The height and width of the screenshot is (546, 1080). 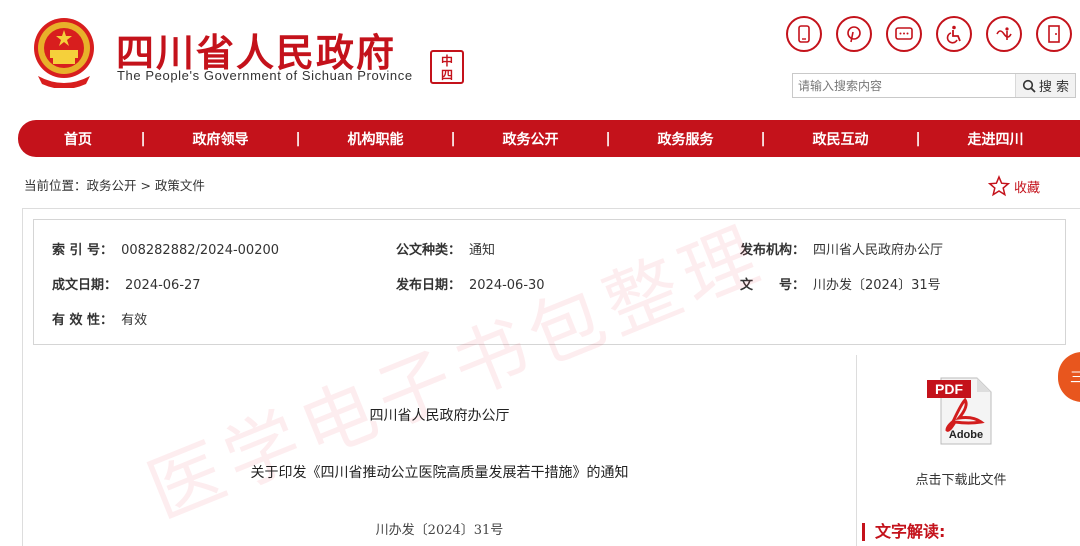 What do you see at coordinates (439, 416) in the screenshot?
I see `document-issuer: 四川省人民政府办公厅` at bounding box center [439, 416].